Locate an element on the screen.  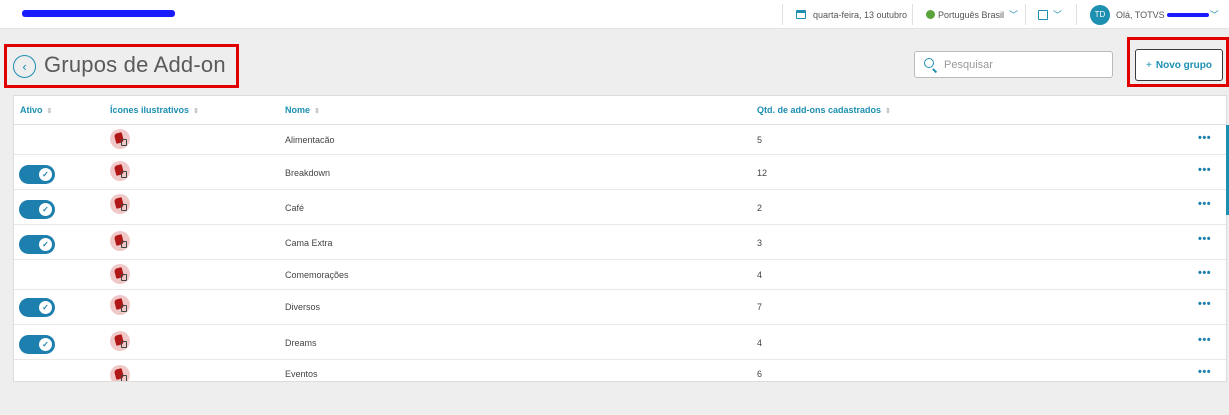
table-row: ✓ Dreams 4 ••• is located at coordinates (620, 342).